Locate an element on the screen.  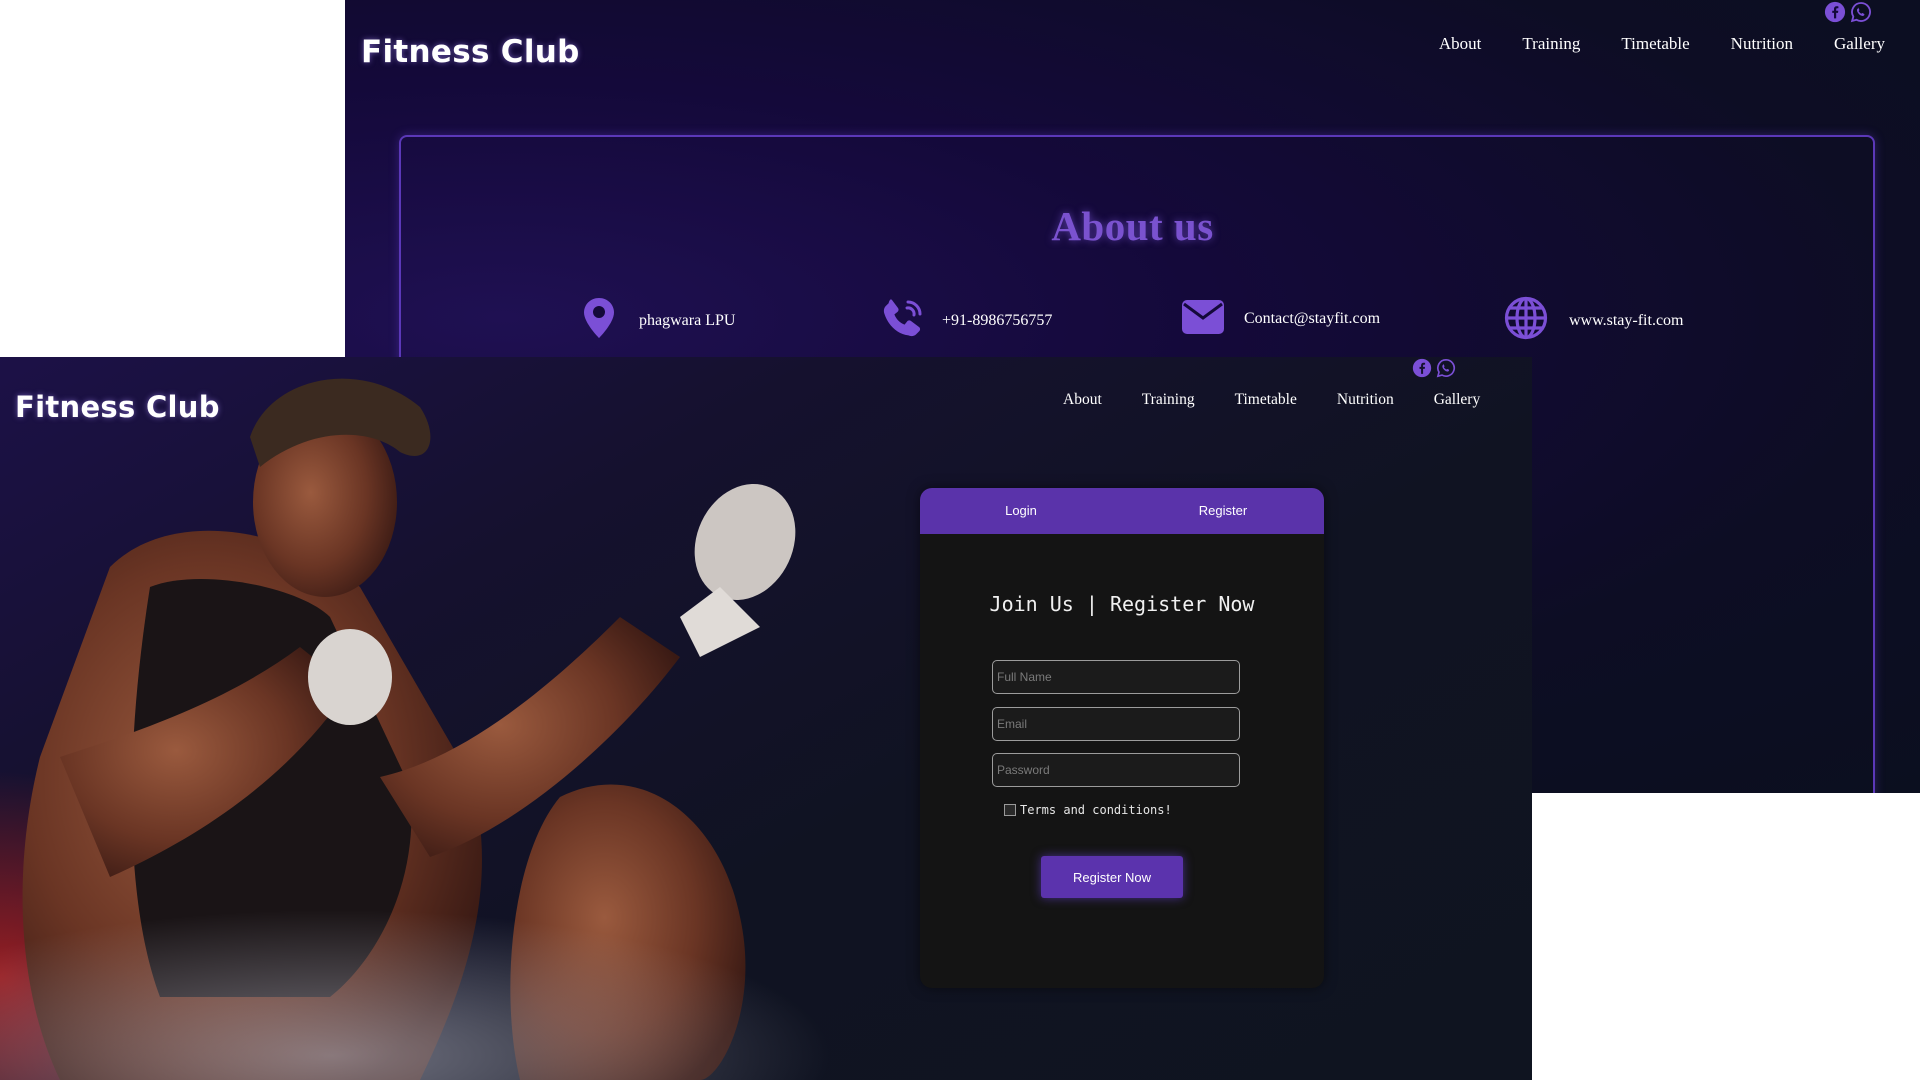
contact-phone: +91-8986756757 is located at coordinates (967, 320).